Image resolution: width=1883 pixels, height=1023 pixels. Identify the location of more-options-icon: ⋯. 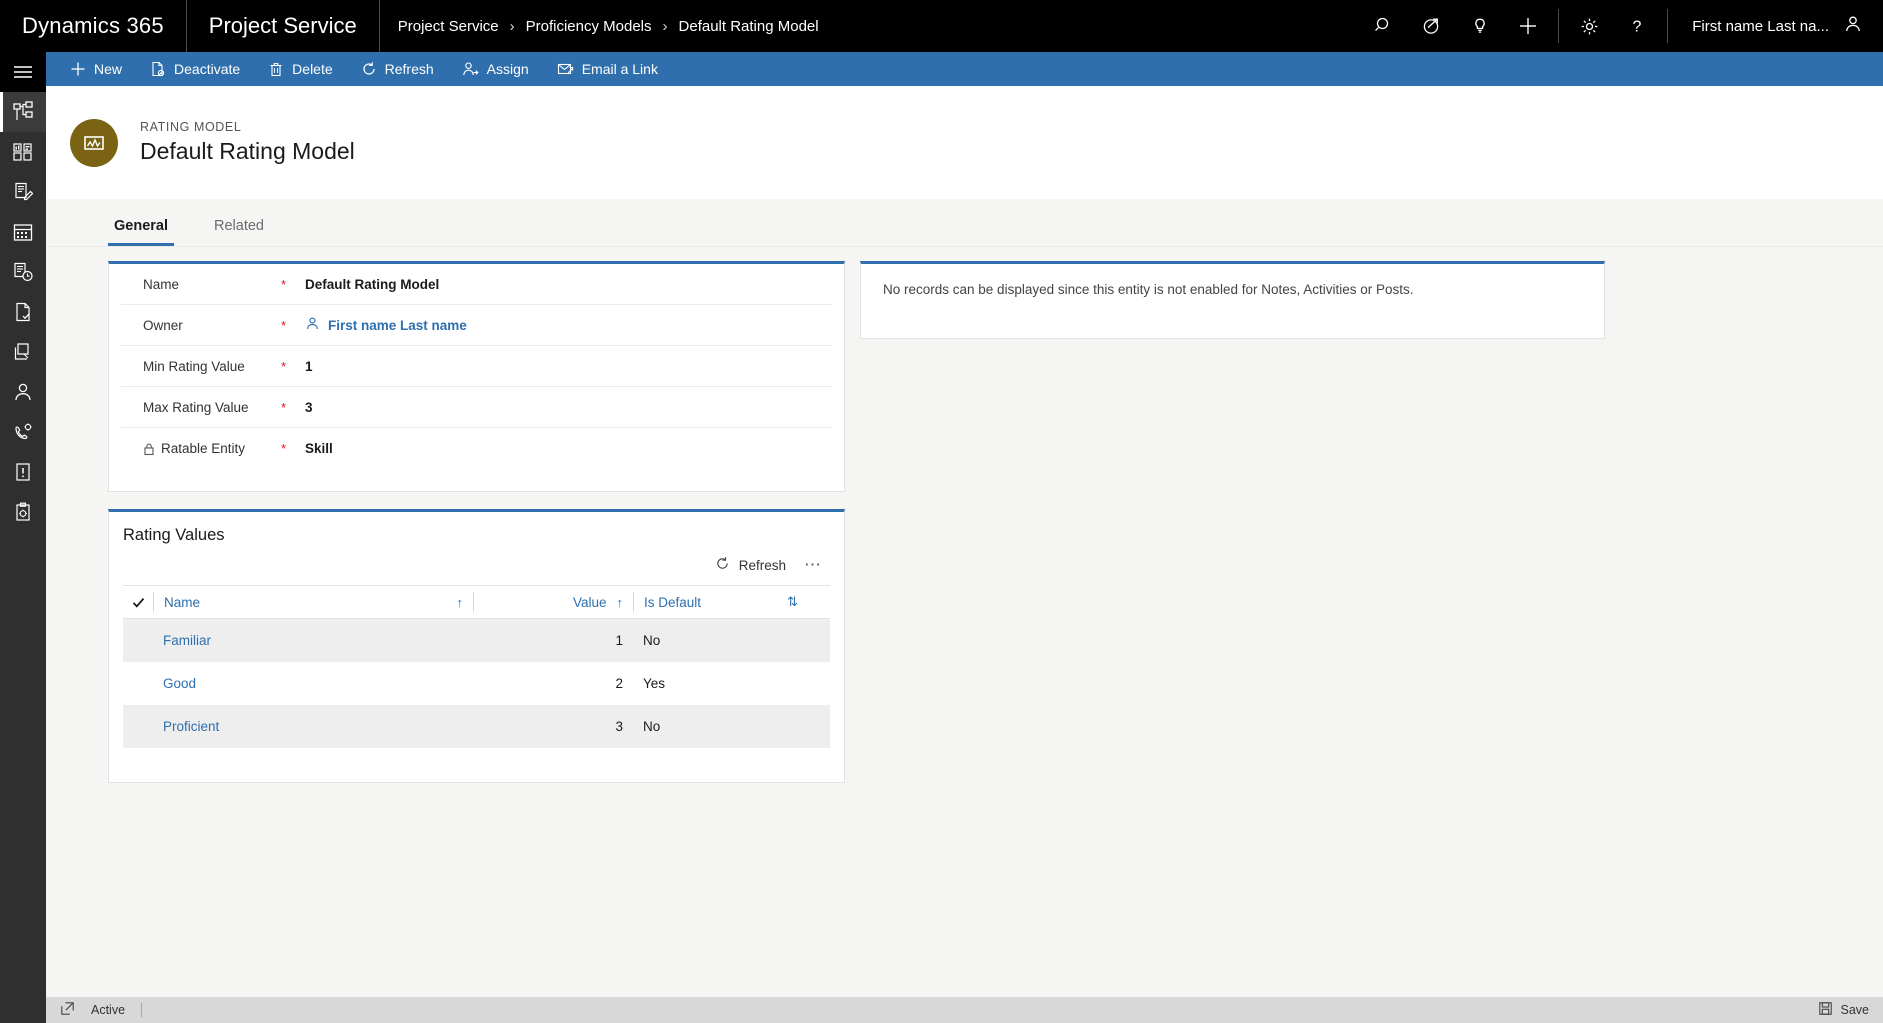
(813, 565).